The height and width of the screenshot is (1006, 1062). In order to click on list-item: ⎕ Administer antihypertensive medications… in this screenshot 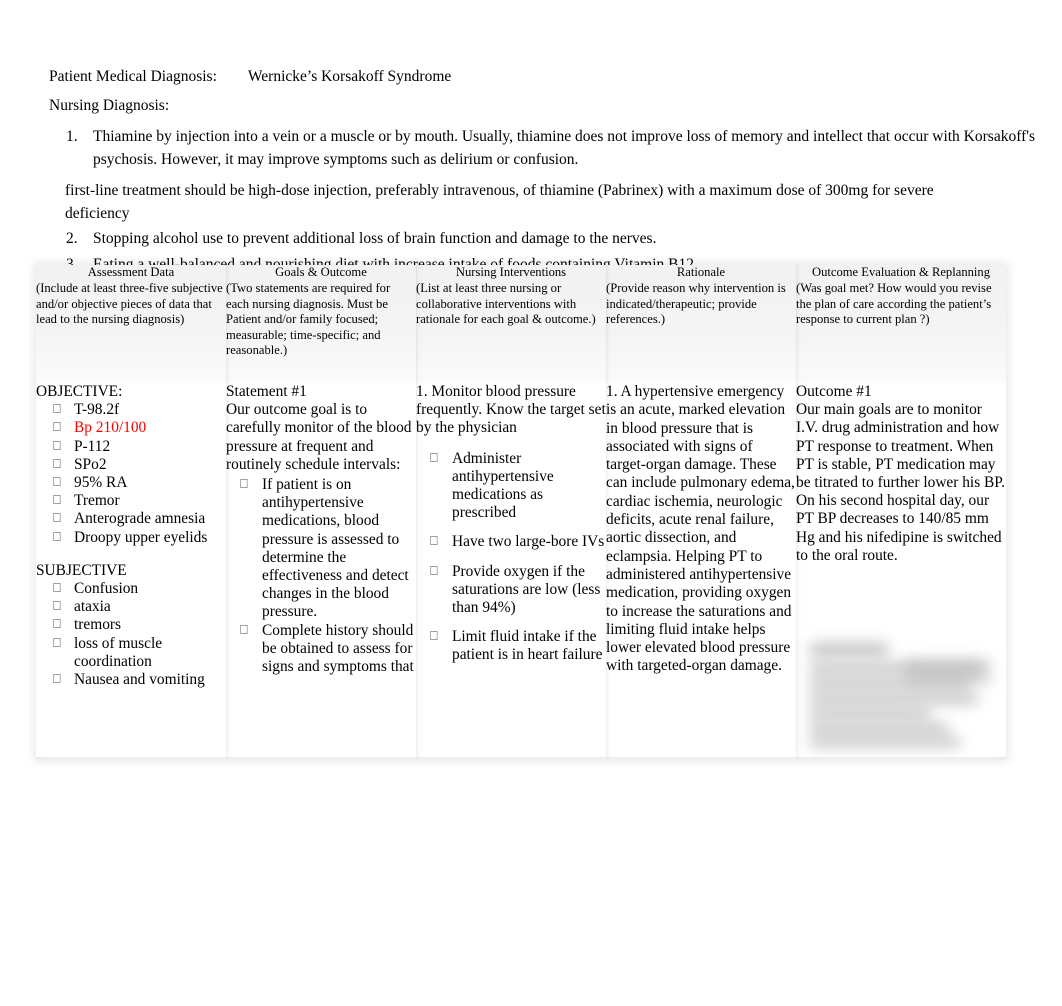, I will do `click(511, 486)`.